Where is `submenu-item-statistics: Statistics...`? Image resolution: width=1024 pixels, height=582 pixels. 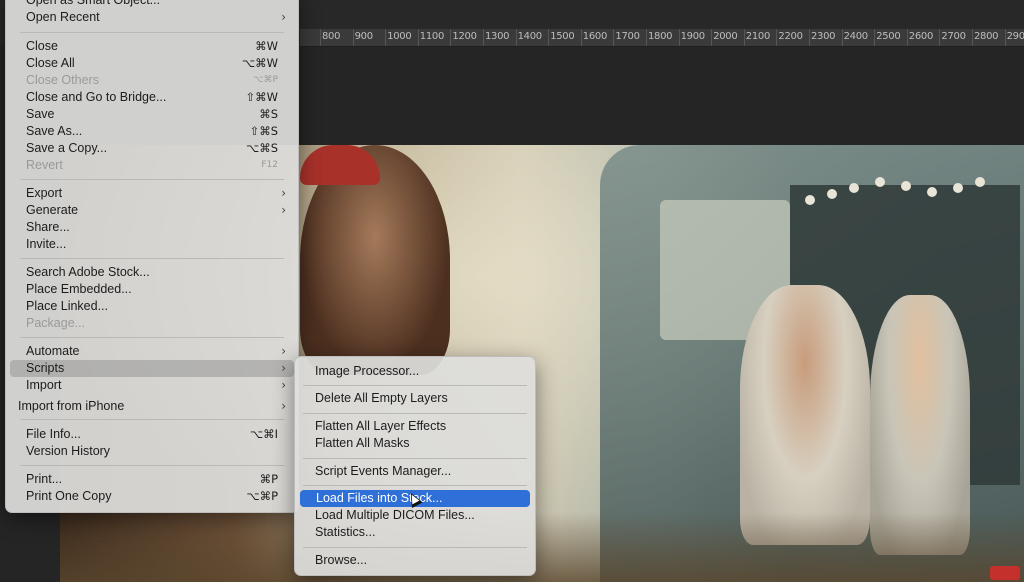
submenu-item-statistics: Statistics... is located at coordinates (415, 532).